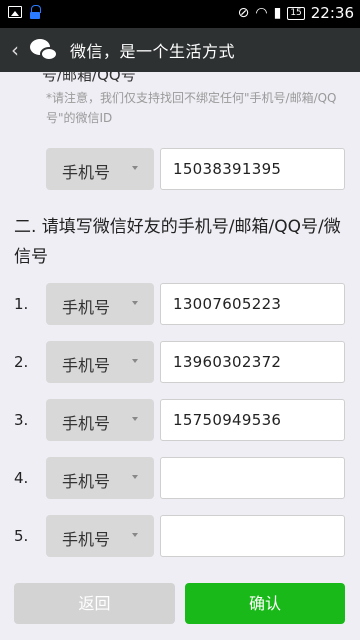 This screenshot has width=360, height=640. I want to click on input-value: 13960302372, so click(227, 362).